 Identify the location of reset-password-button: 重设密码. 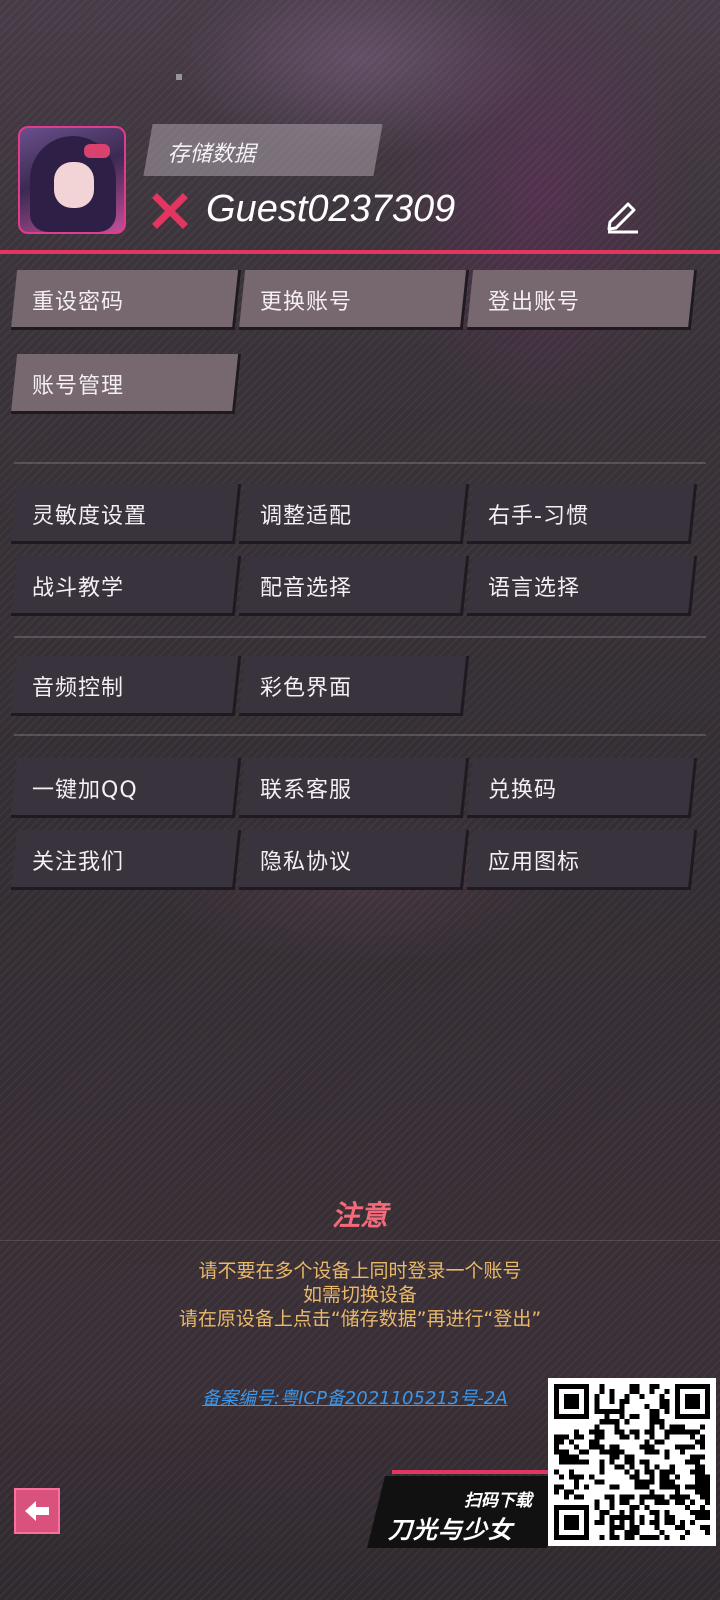
(126, 300).